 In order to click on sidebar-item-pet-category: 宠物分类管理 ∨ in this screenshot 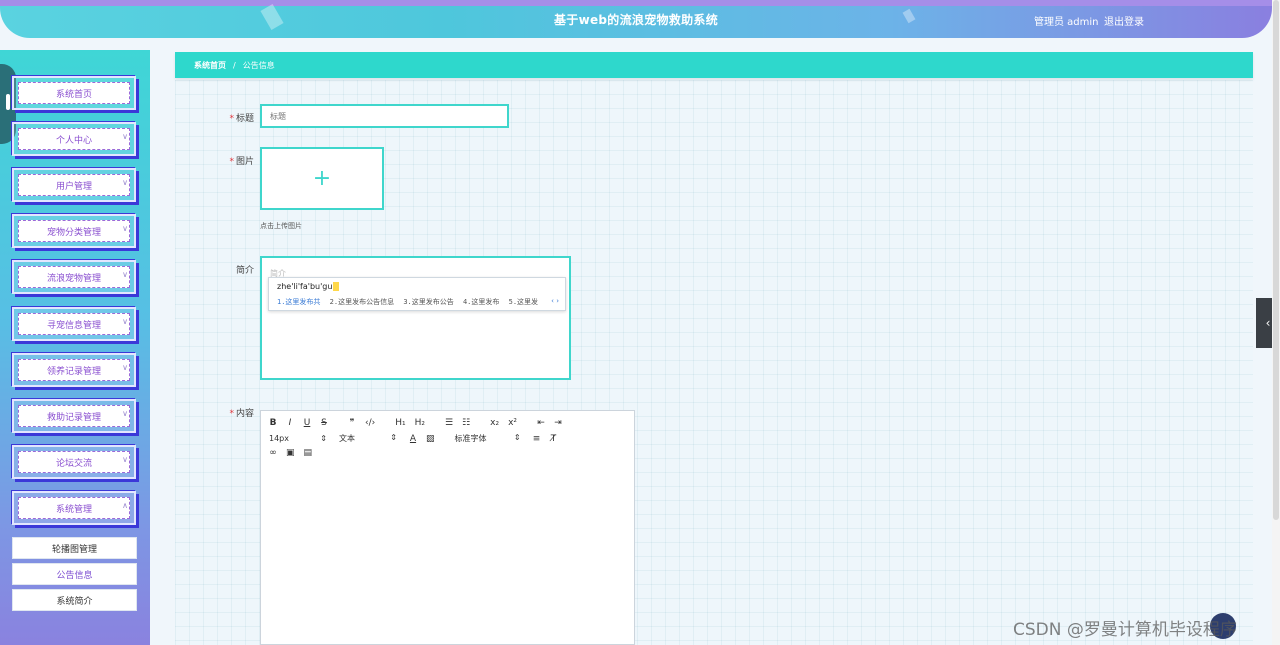, I will do `click(74, 231)`.